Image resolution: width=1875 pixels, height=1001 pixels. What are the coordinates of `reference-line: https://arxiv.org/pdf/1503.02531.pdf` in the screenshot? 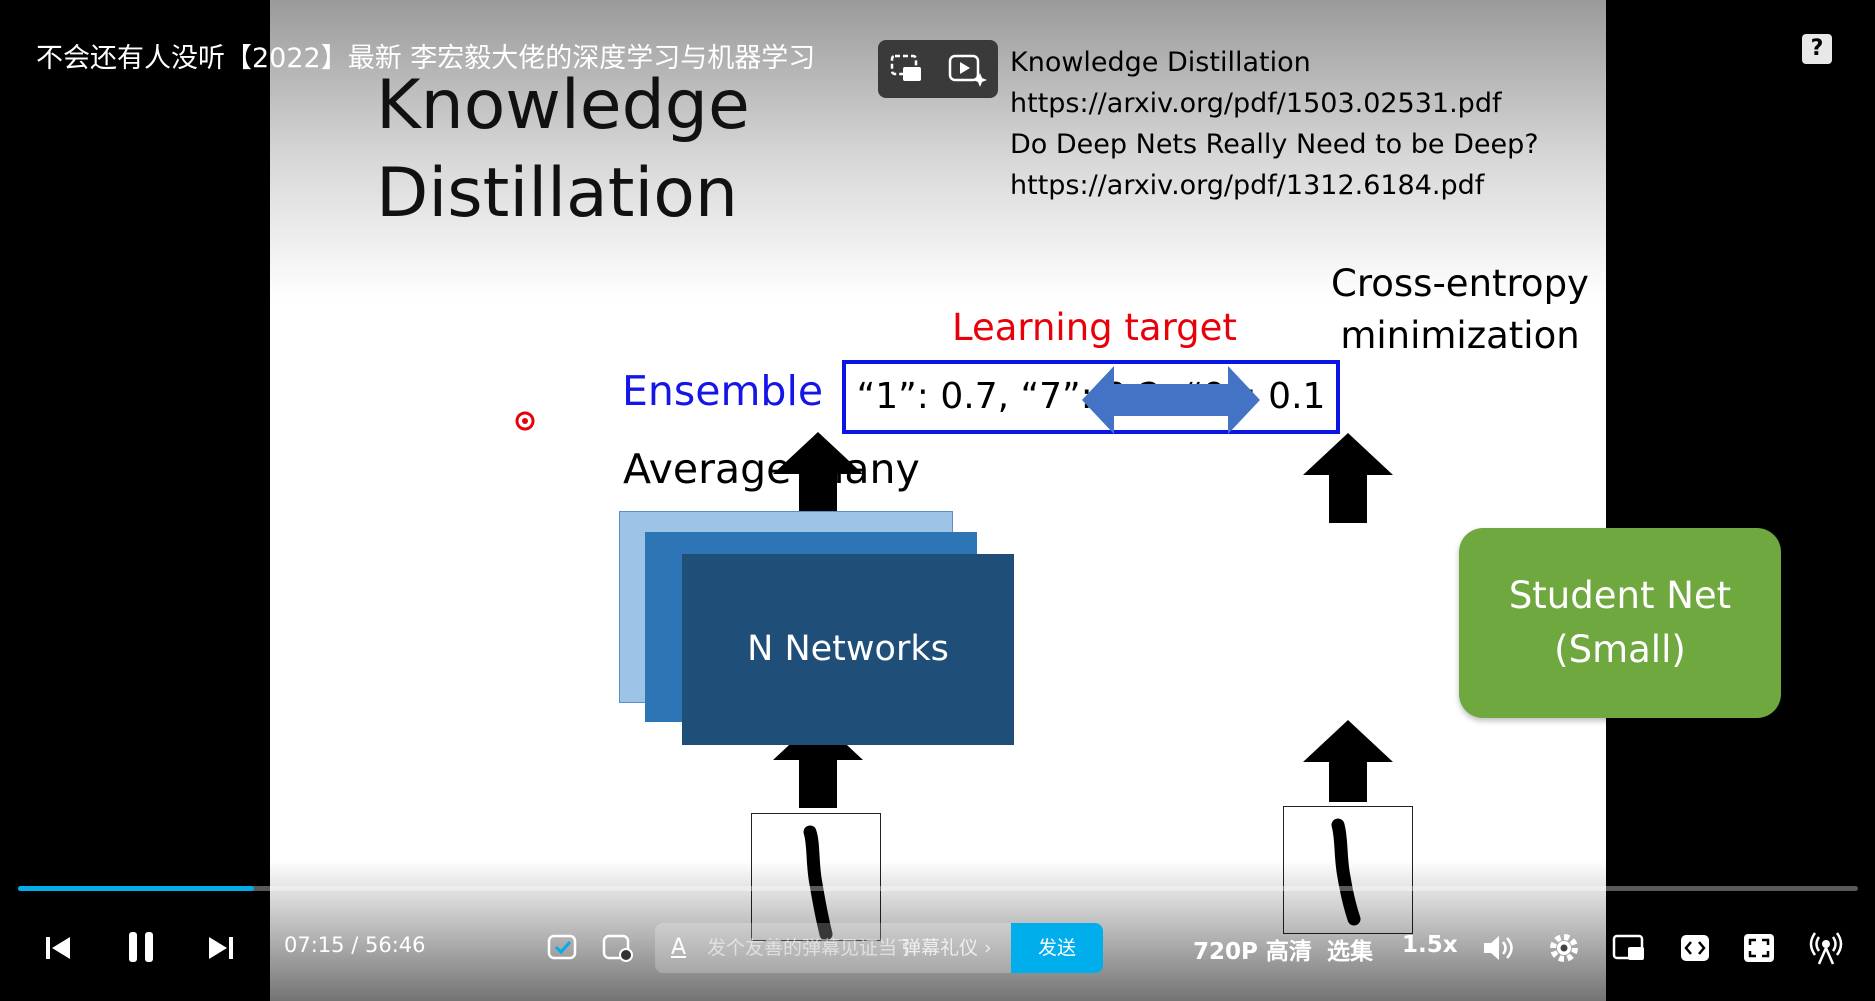 It's located at (1256, 103).